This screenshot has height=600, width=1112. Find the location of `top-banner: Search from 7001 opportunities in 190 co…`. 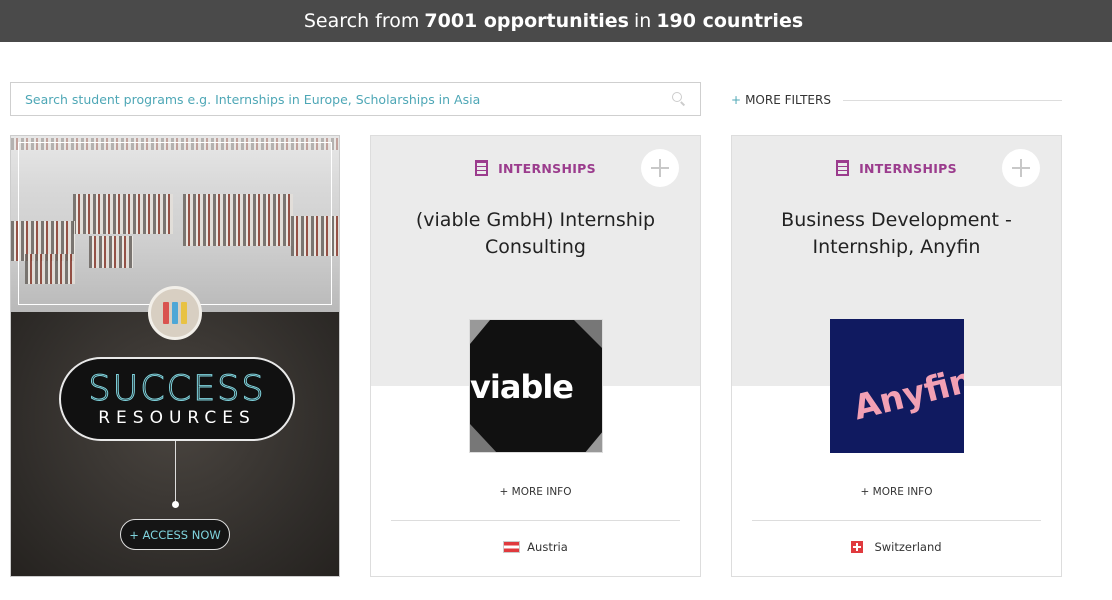

top-banner: Search from 7001 opportunities in 190 co… is located at coordinates (556, 21).